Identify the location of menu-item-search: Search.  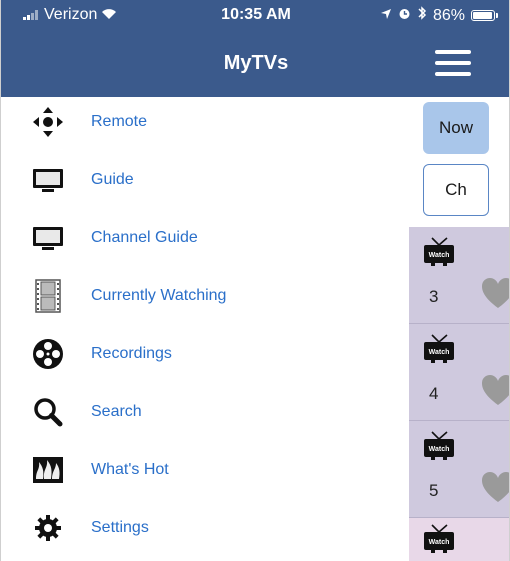
(205, 412).